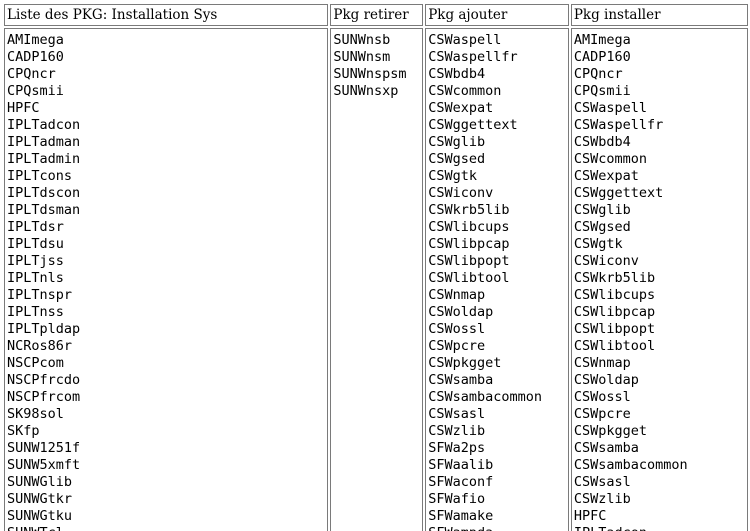 The height and width of the screenshot is (531, 750). Describe the element at coordinates (469, 227) in the screenshot. I see `package-item: CSWlibcups` at that location.